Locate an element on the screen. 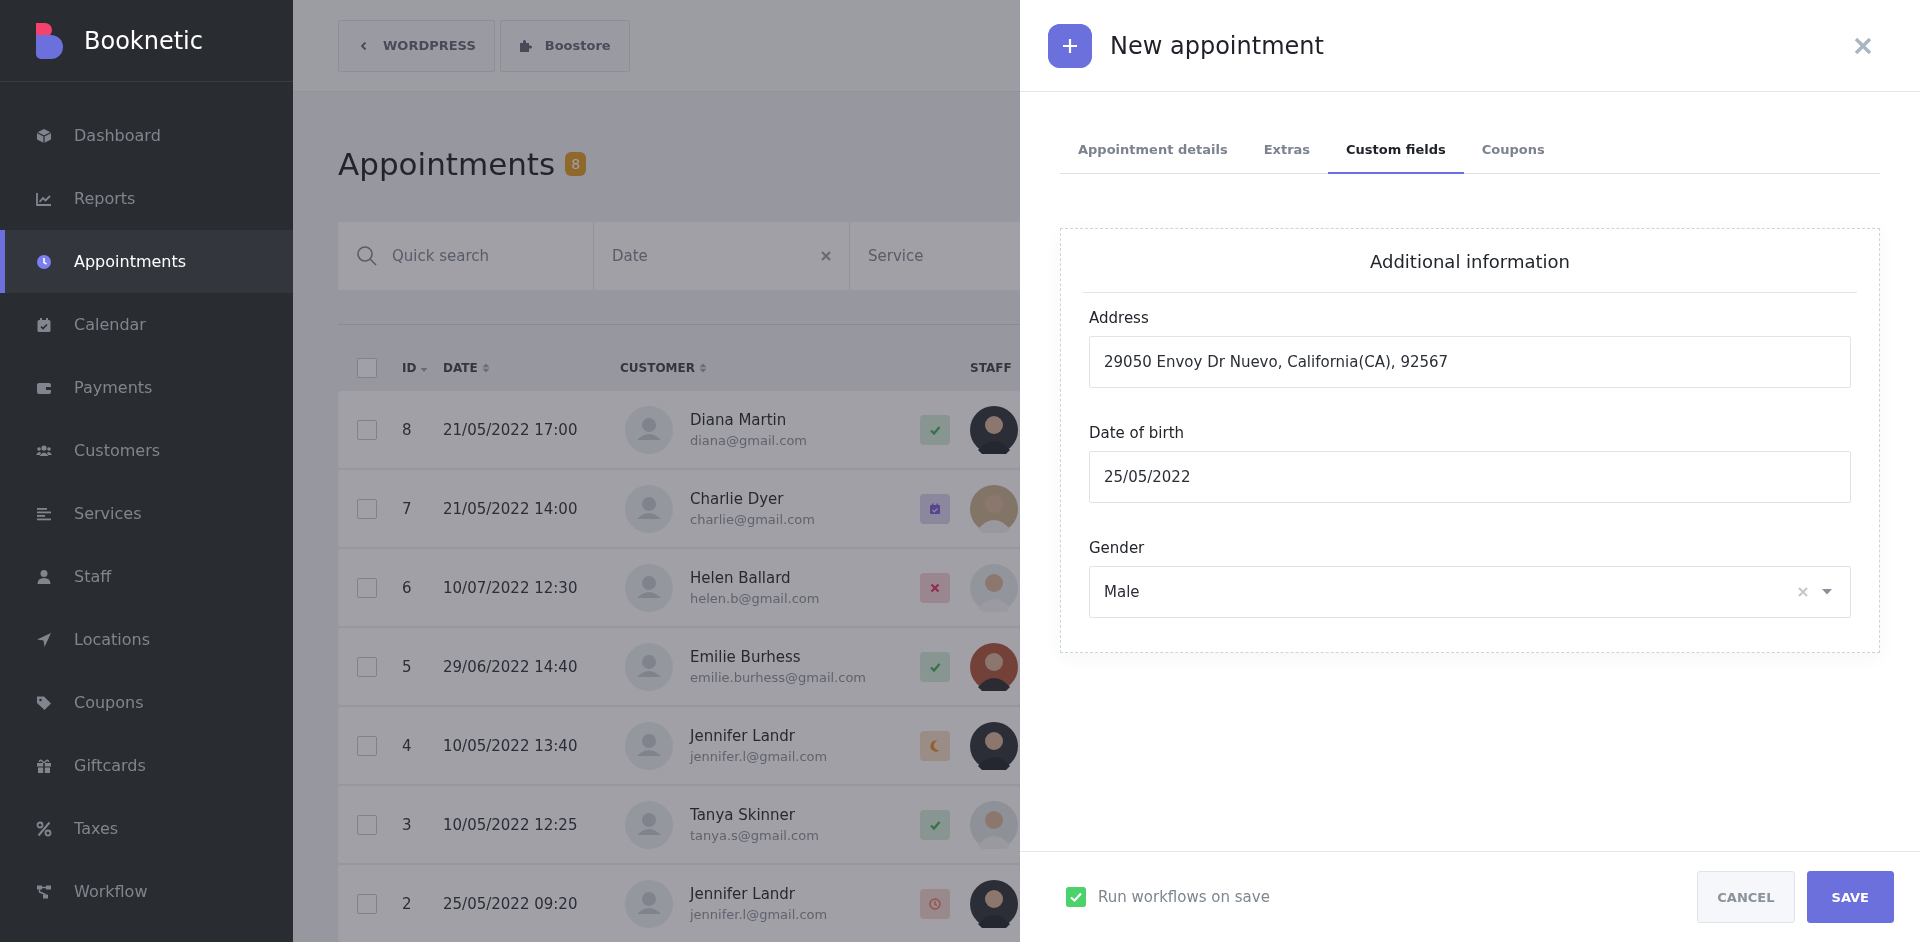 The width and height of the screenshot is (1920, 942). sidebar-item: Taxes is located at coordinates (146, 828).